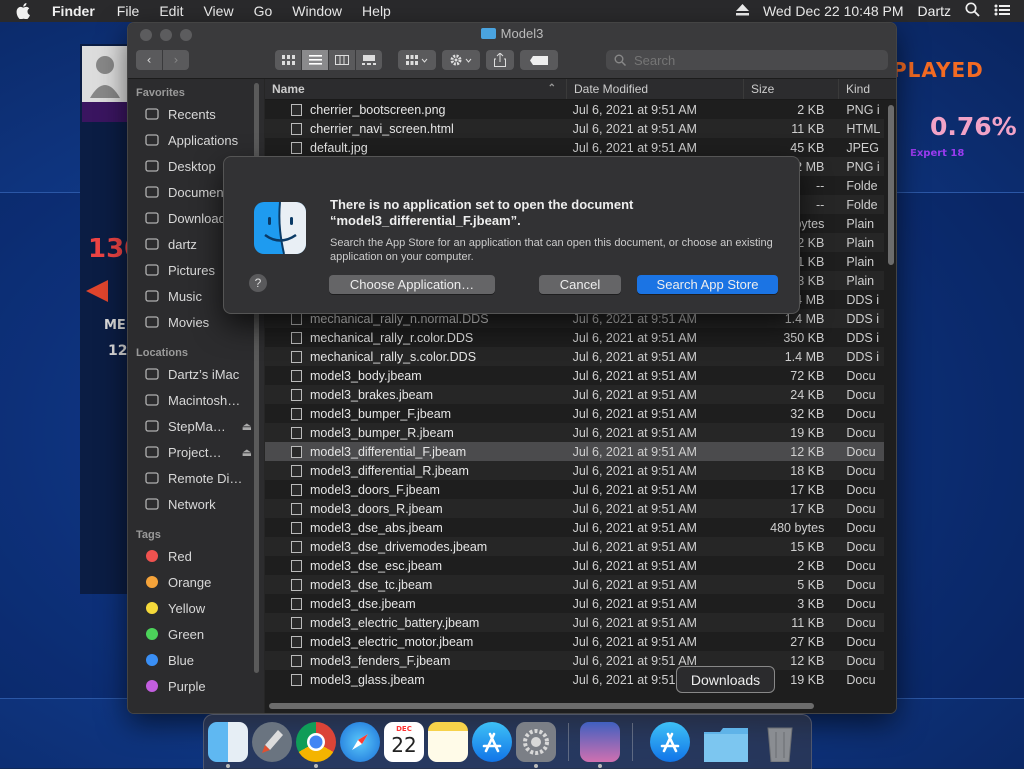 Image resolution: width=1024 pixels, height=769 pixels. What do you see at coordinates (27, 11) in the screenshot?
I see `apple-icon` at bounding box center [27, 11].